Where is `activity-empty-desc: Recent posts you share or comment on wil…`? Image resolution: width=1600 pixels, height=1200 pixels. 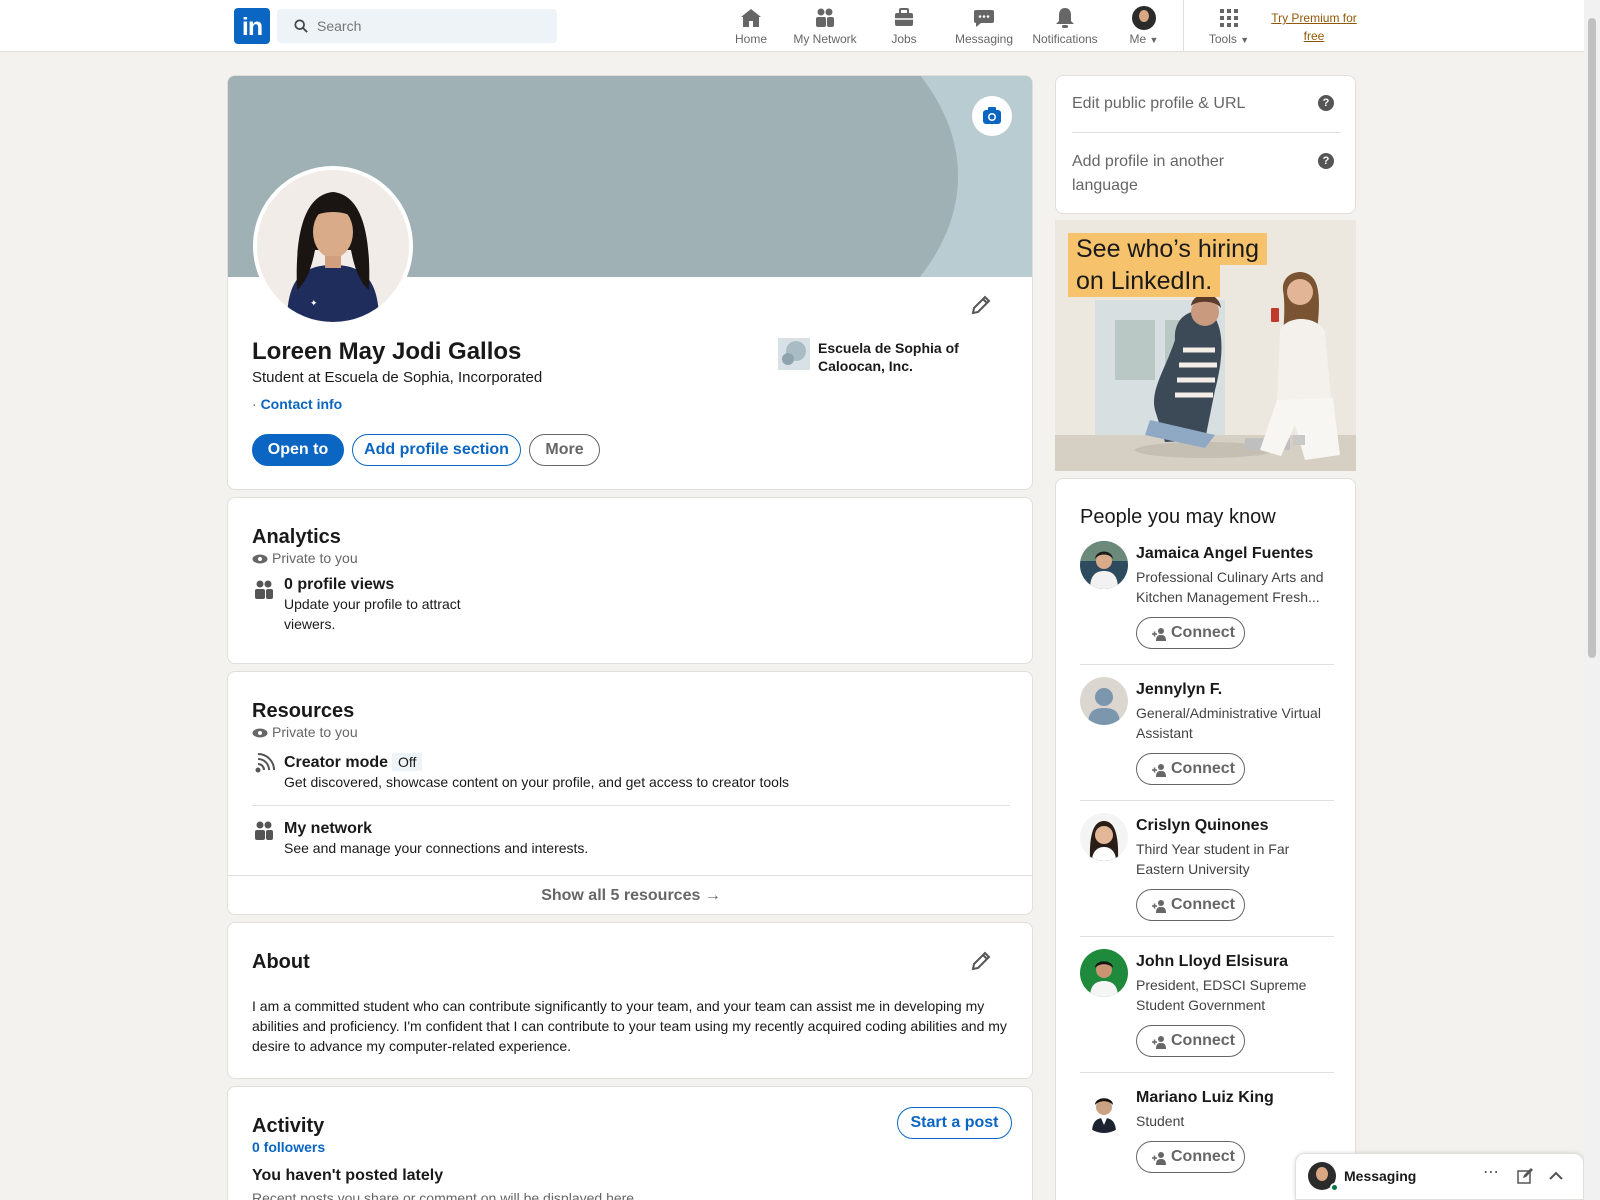 activity-empty-desc: Recent posts you share or comment on wil… is located at coordinates (445, 1195).